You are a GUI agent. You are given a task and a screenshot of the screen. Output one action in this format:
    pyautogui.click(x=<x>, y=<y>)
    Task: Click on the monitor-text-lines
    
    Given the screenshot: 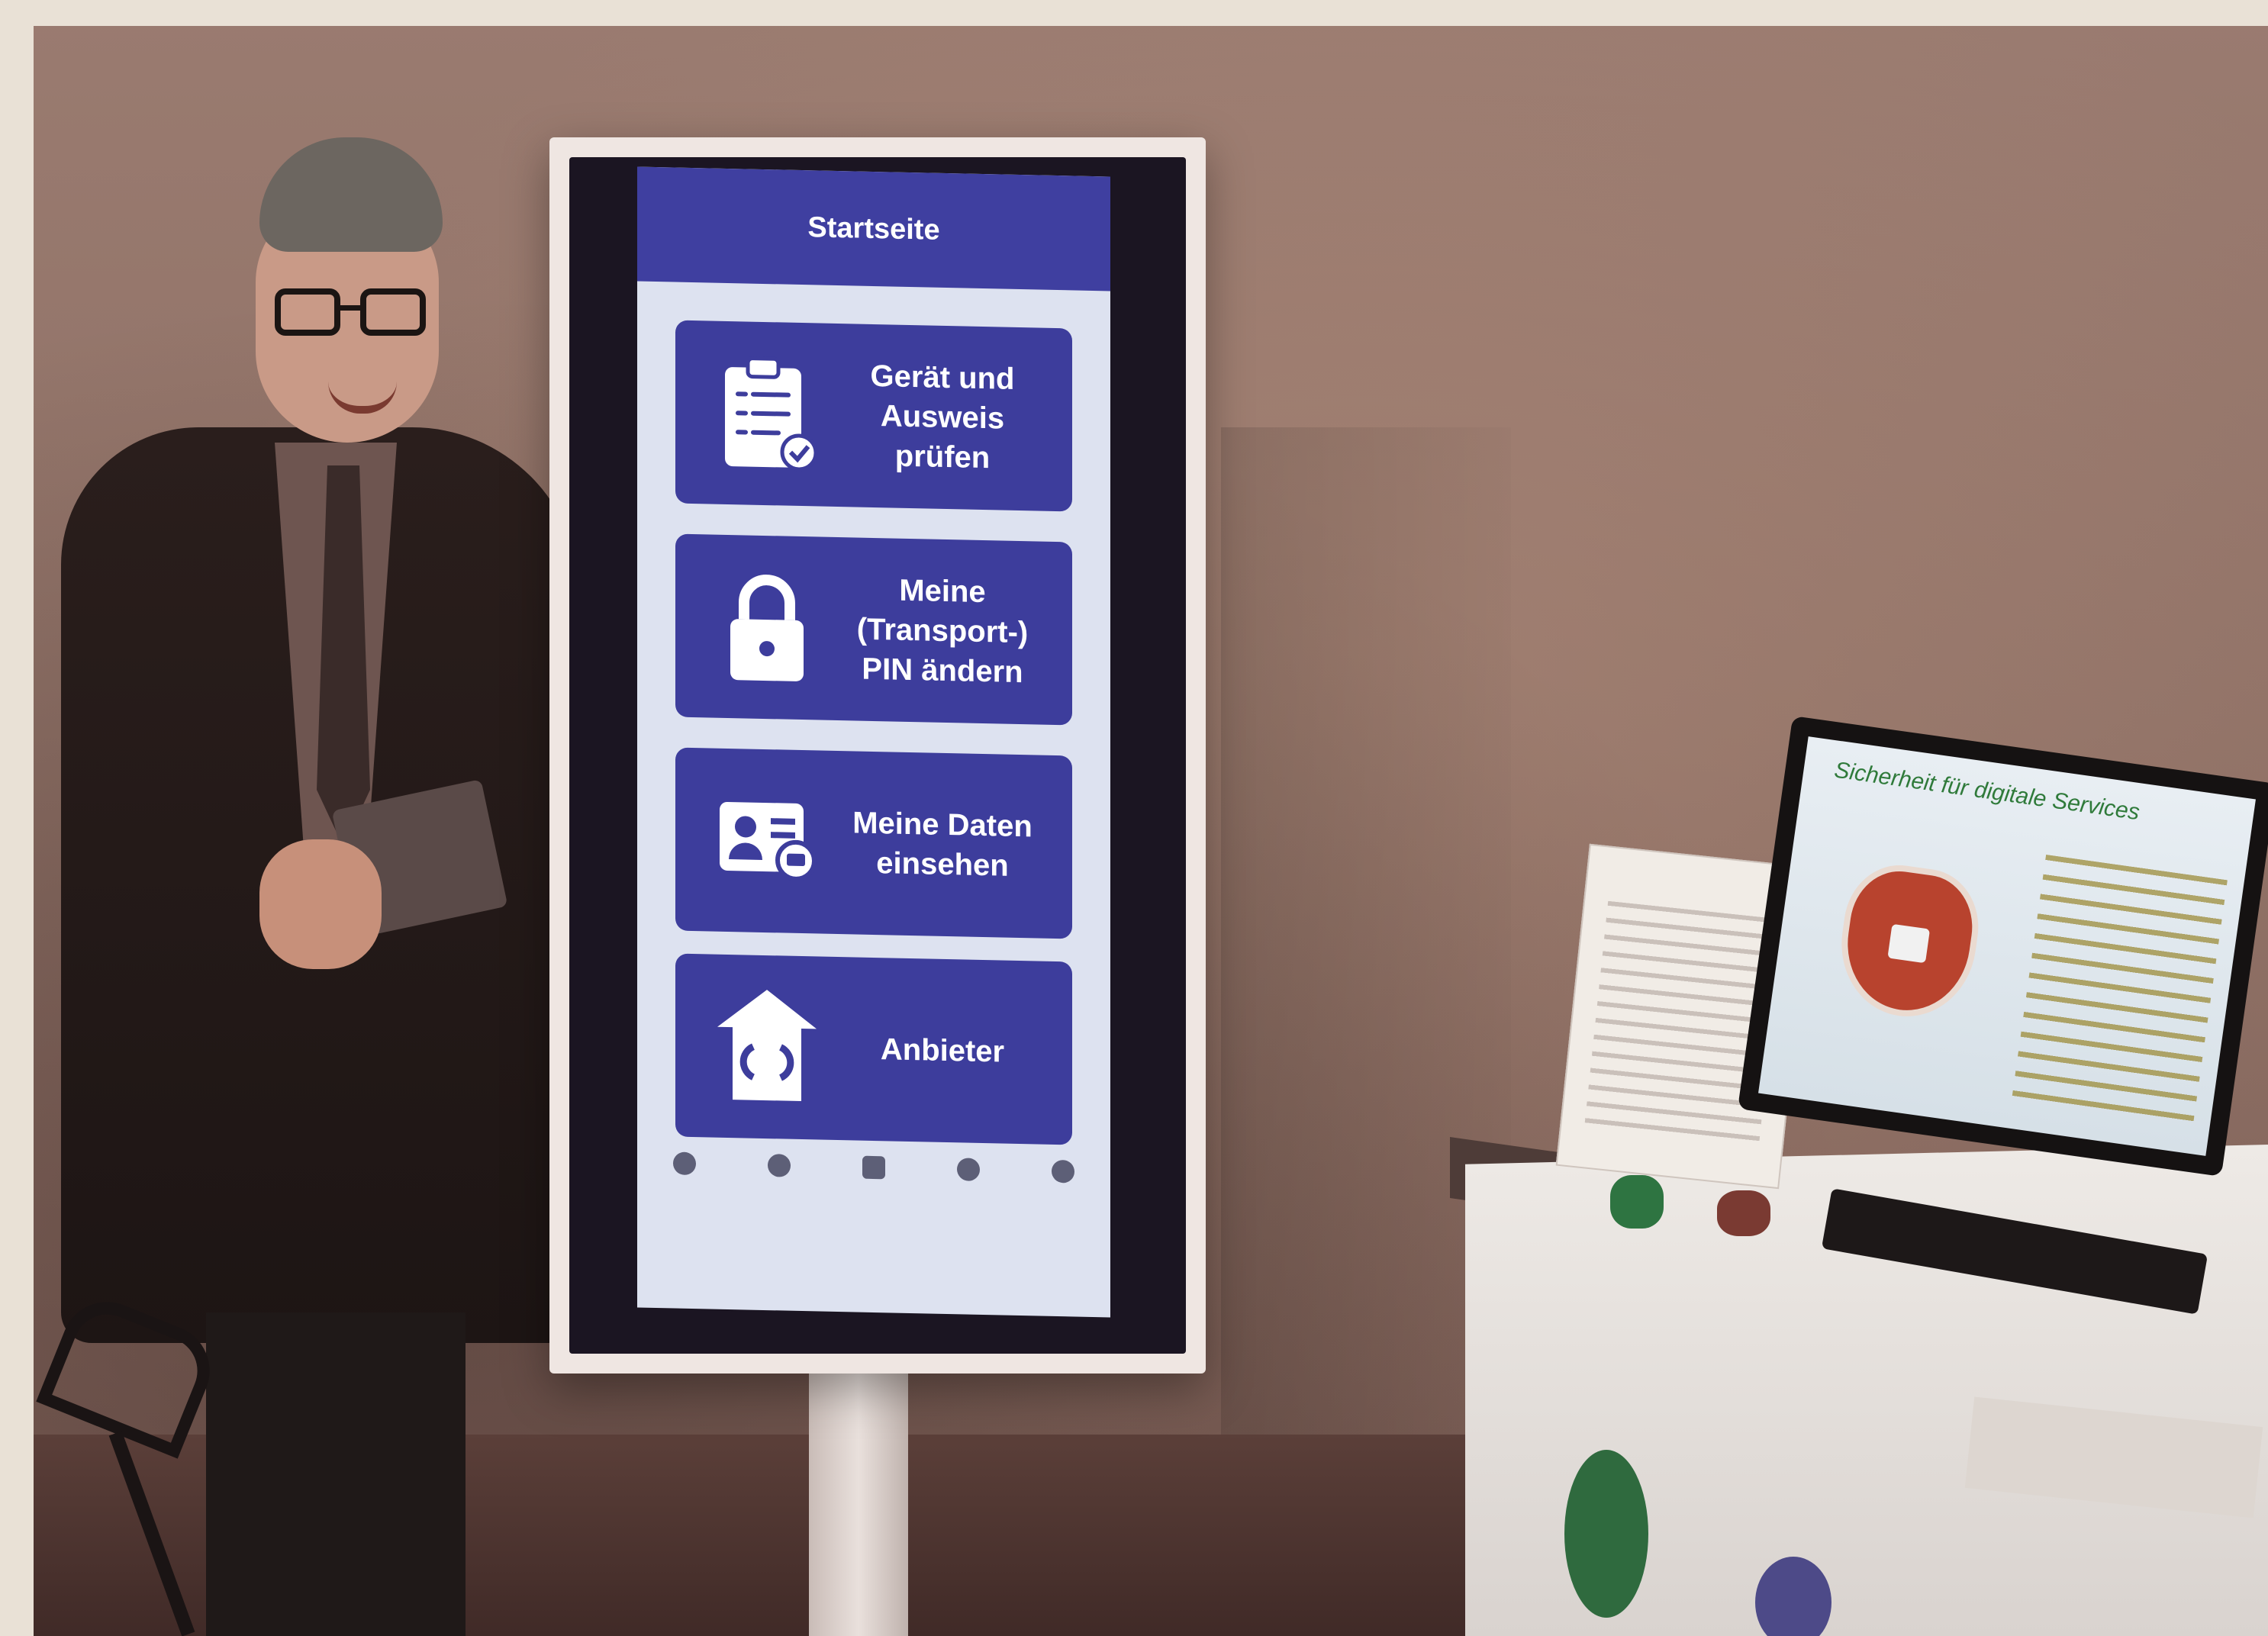 What is the action you would take?
    pyautogui.click(x=2120, y=988)
    